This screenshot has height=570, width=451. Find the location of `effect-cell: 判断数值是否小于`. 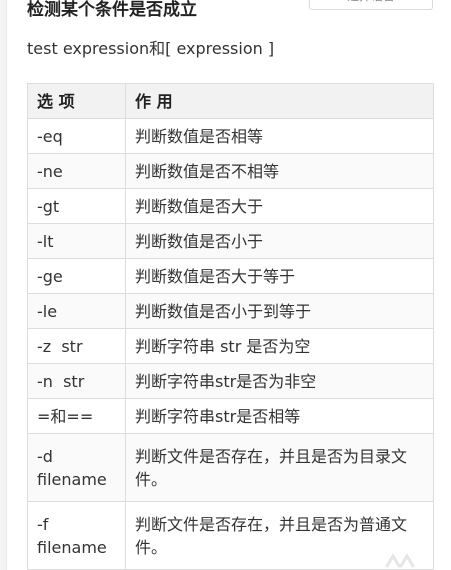

effect-cell: 判断数值是否小于 is located at coordinates (279, 241).